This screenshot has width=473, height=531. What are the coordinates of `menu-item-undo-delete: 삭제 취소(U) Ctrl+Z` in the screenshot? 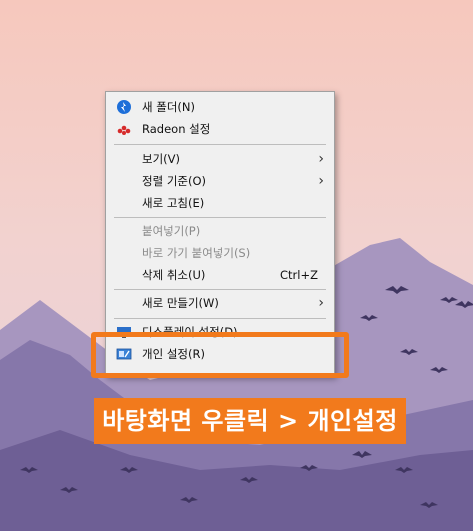 It's located at (220, 275).